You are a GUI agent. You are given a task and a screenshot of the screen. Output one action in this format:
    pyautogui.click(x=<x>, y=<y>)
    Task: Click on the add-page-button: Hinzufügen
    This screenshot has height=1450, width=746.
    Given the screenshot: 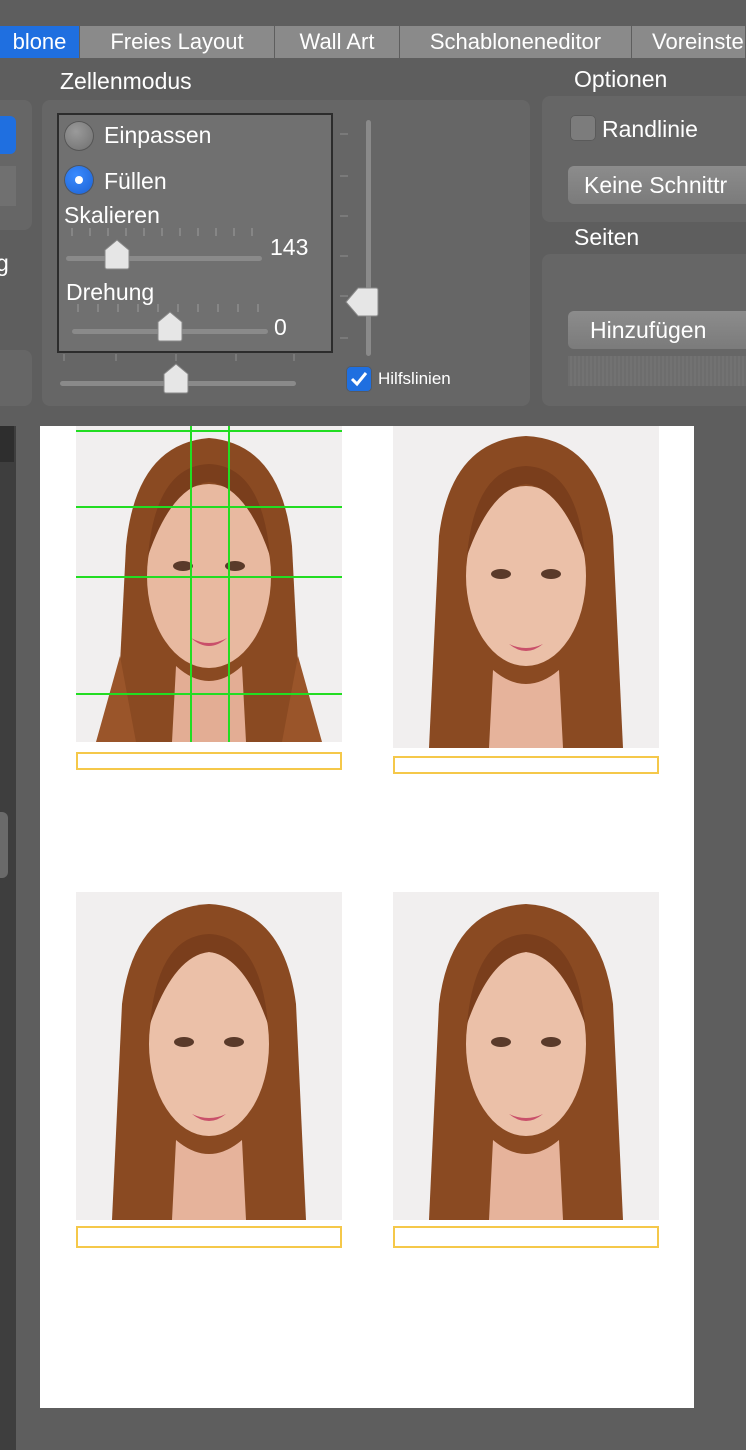 What is the action you would take?
    pyautogui.click(x=657, y=330)
    